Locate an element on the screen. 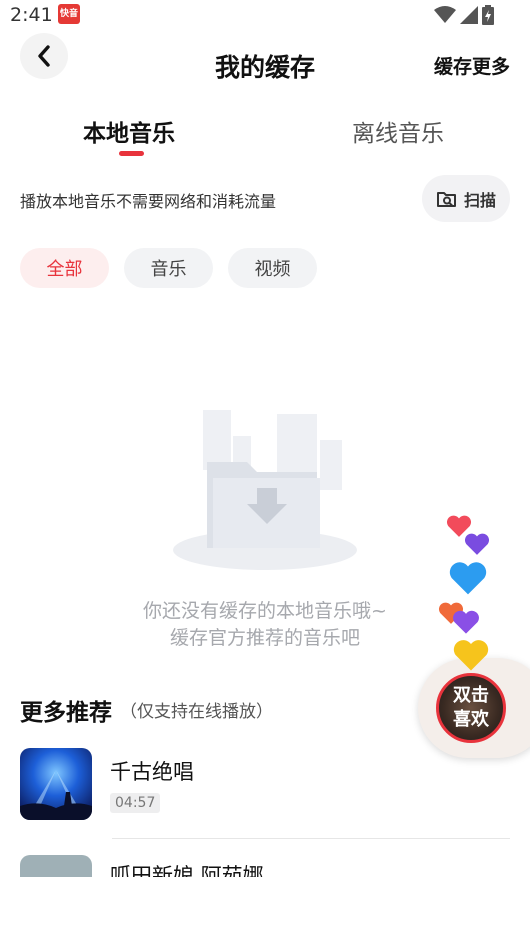  song-duration: 04:57 is located at coordinates (135, 803).